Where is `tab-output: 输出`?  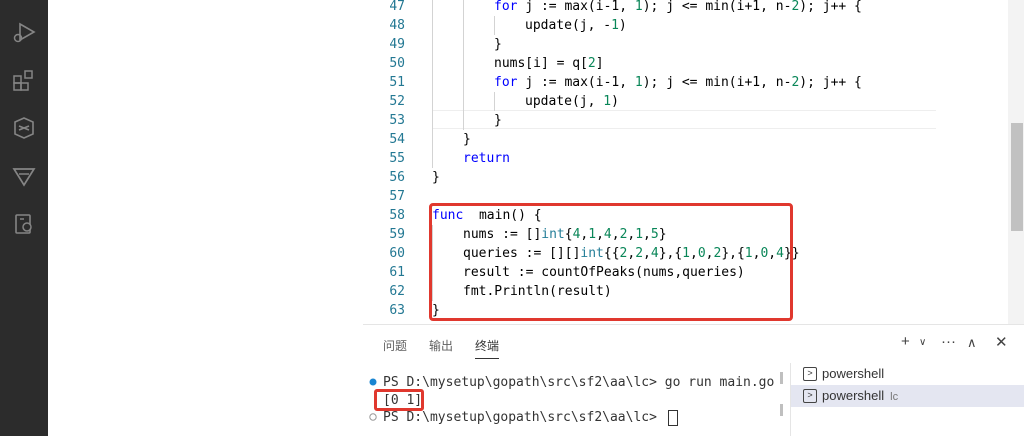
tab-output: 输出 is located at coordinates (441, 345).